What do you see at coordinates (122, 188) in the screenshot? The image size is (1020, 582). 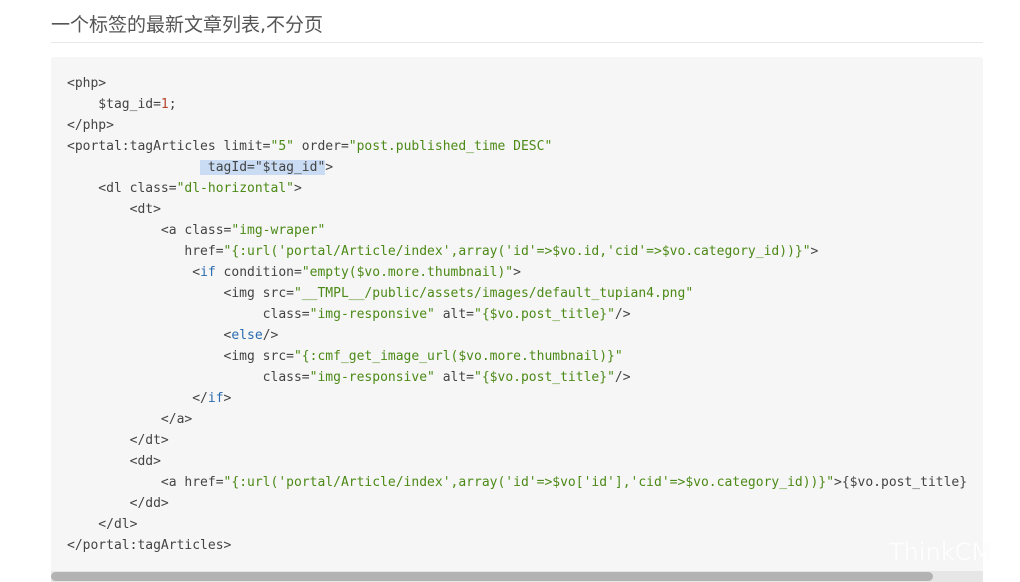 I see `code-token: <dl class=` at bounding box center [122, 188].